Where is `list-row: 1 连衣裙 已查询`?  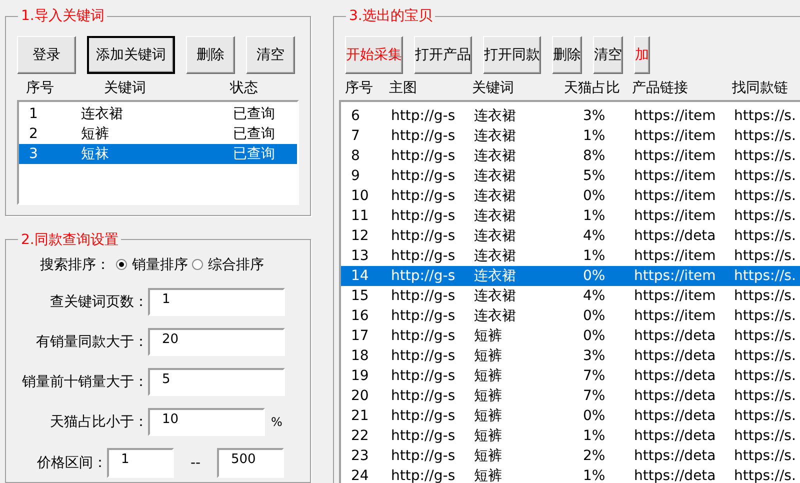 list-row: 1 连衣裙 已查询 is located at coordinates (158, 114).